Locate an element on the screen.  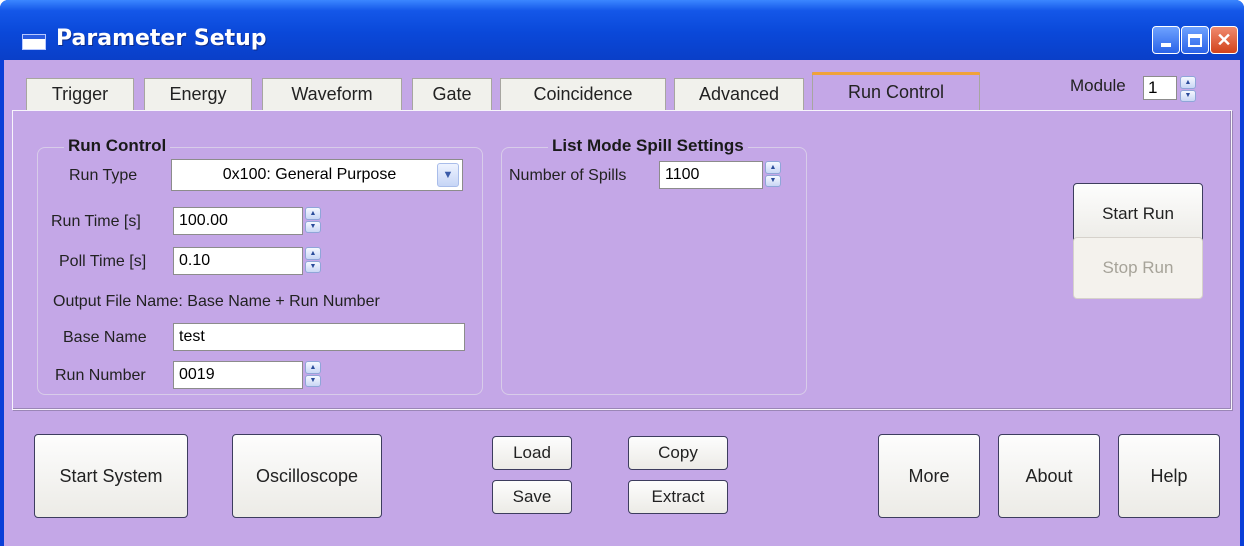
run-time-input: 100.00 is located at coordinates (238, 221).